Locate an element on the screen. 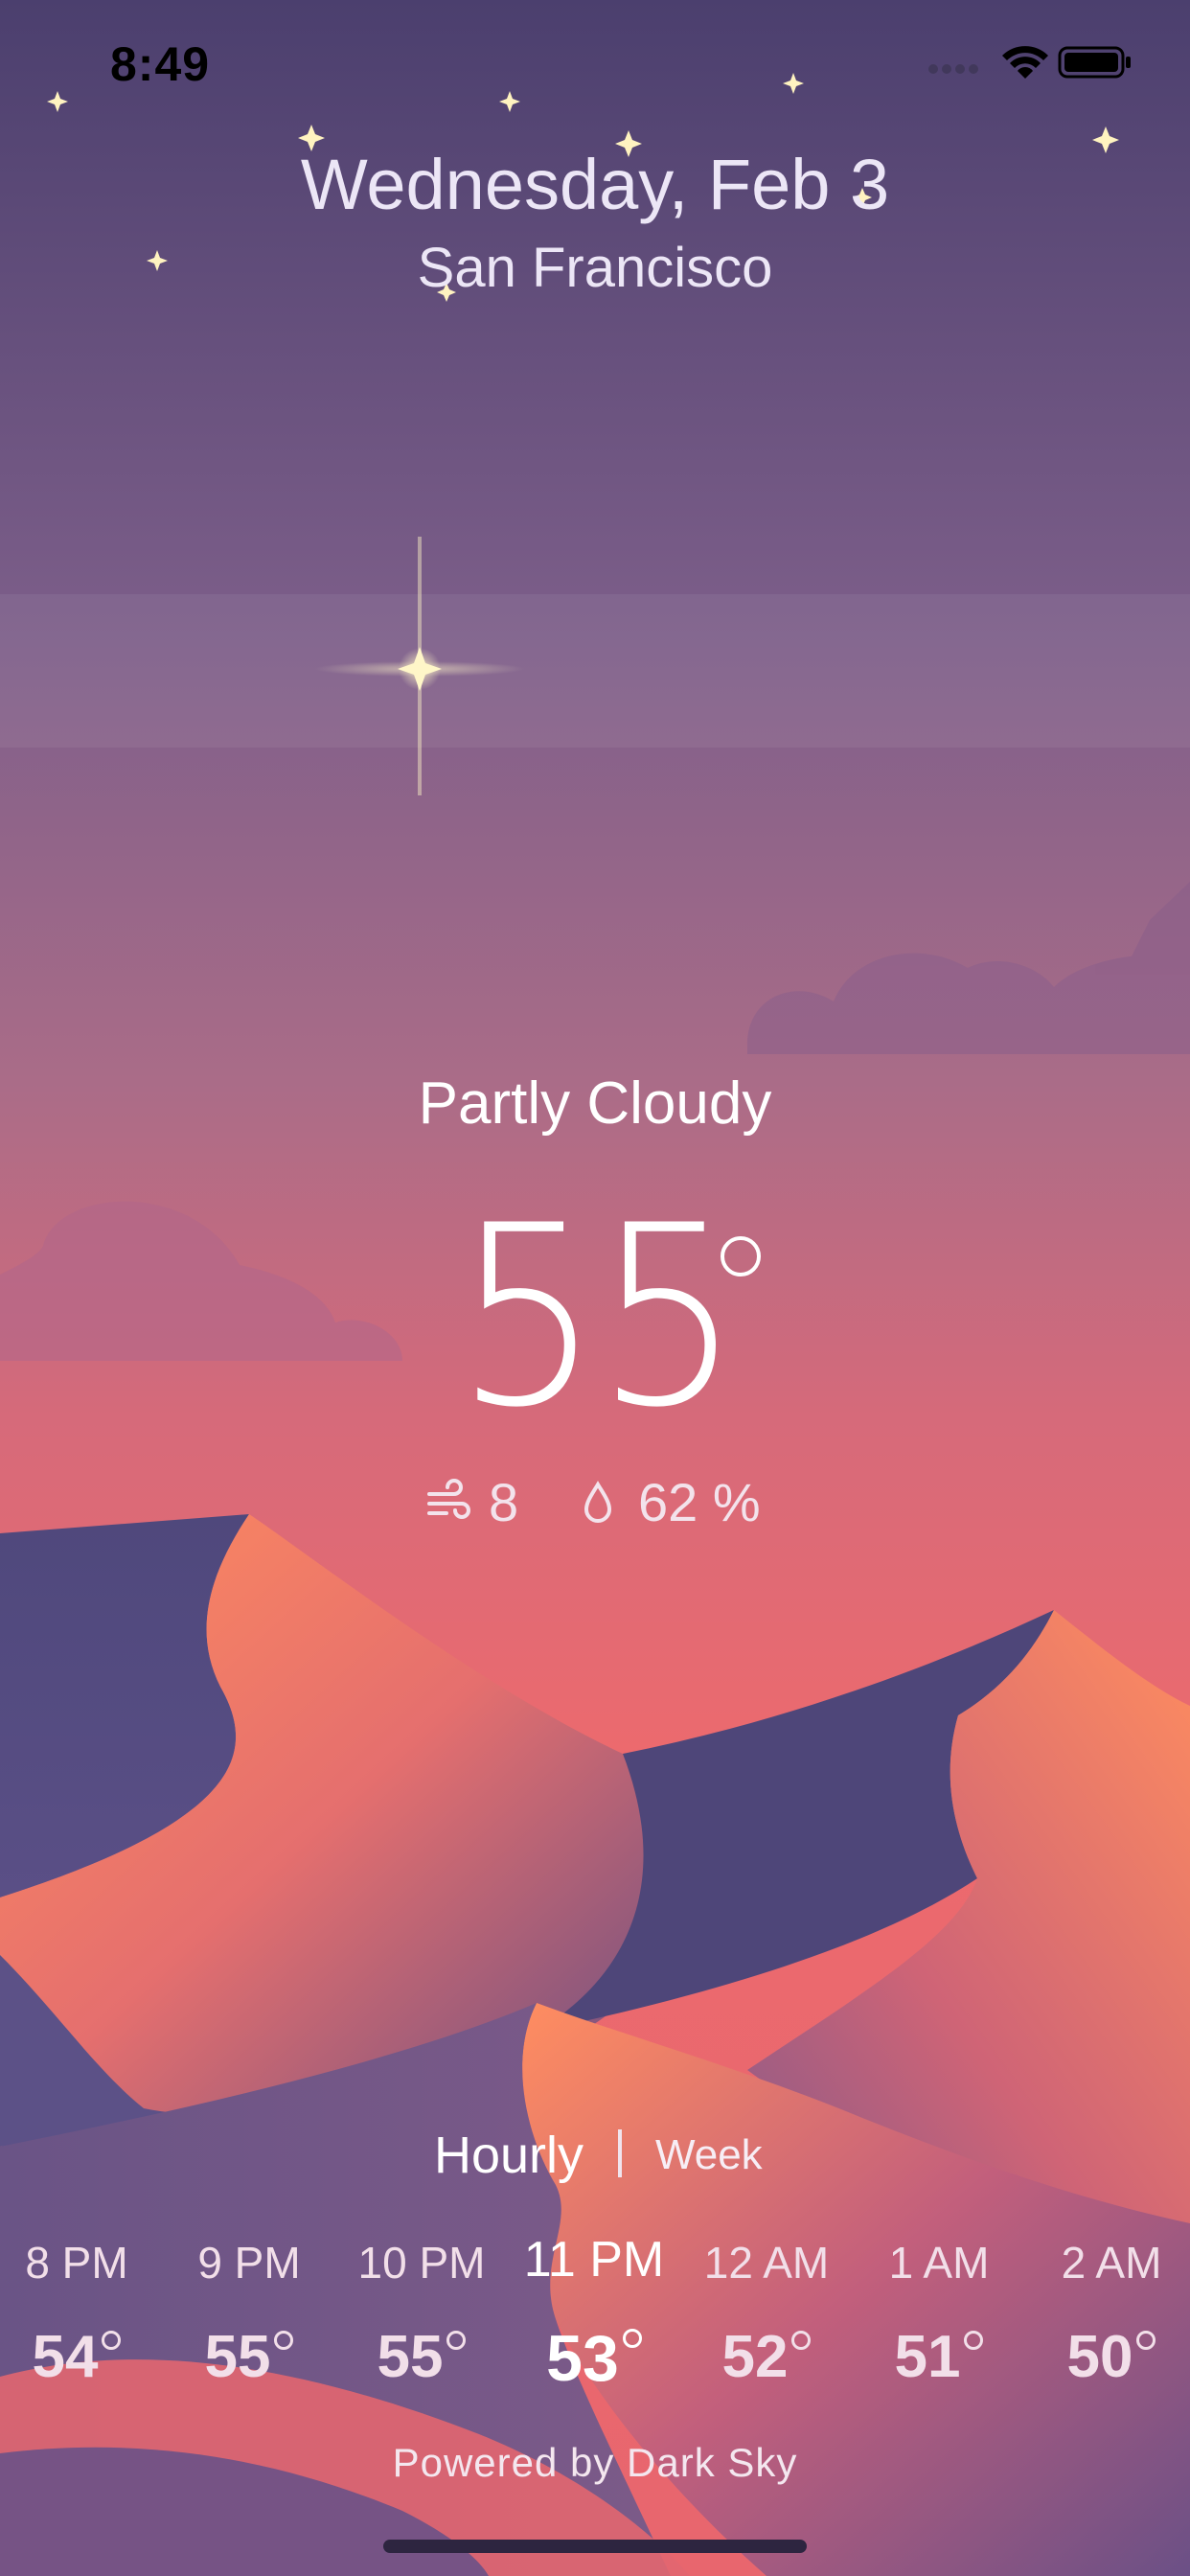  hourly-time: 10 PM is located at coordinates (421, 2263).